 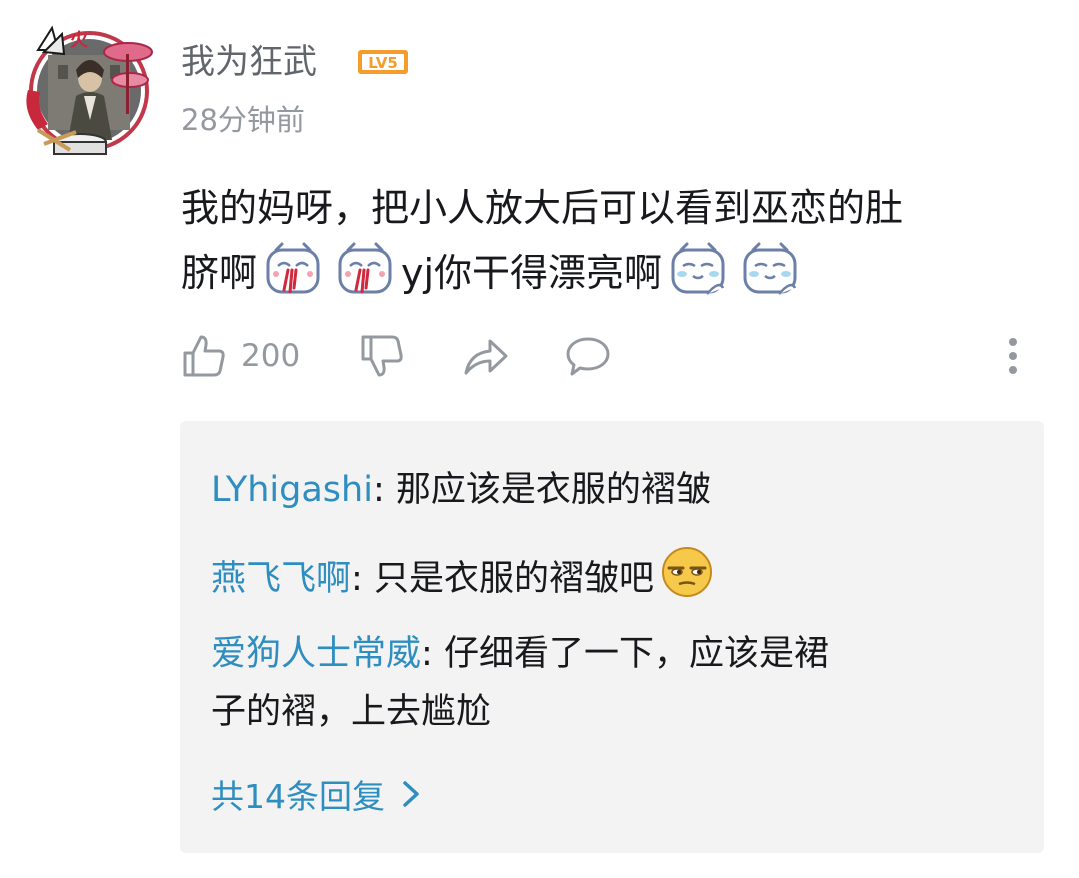 What do you see at coordinates (513, 579) in the screenshot?
I see `reply-text: 只是衣服的褶皱吧` at bounding box center [513, 579].